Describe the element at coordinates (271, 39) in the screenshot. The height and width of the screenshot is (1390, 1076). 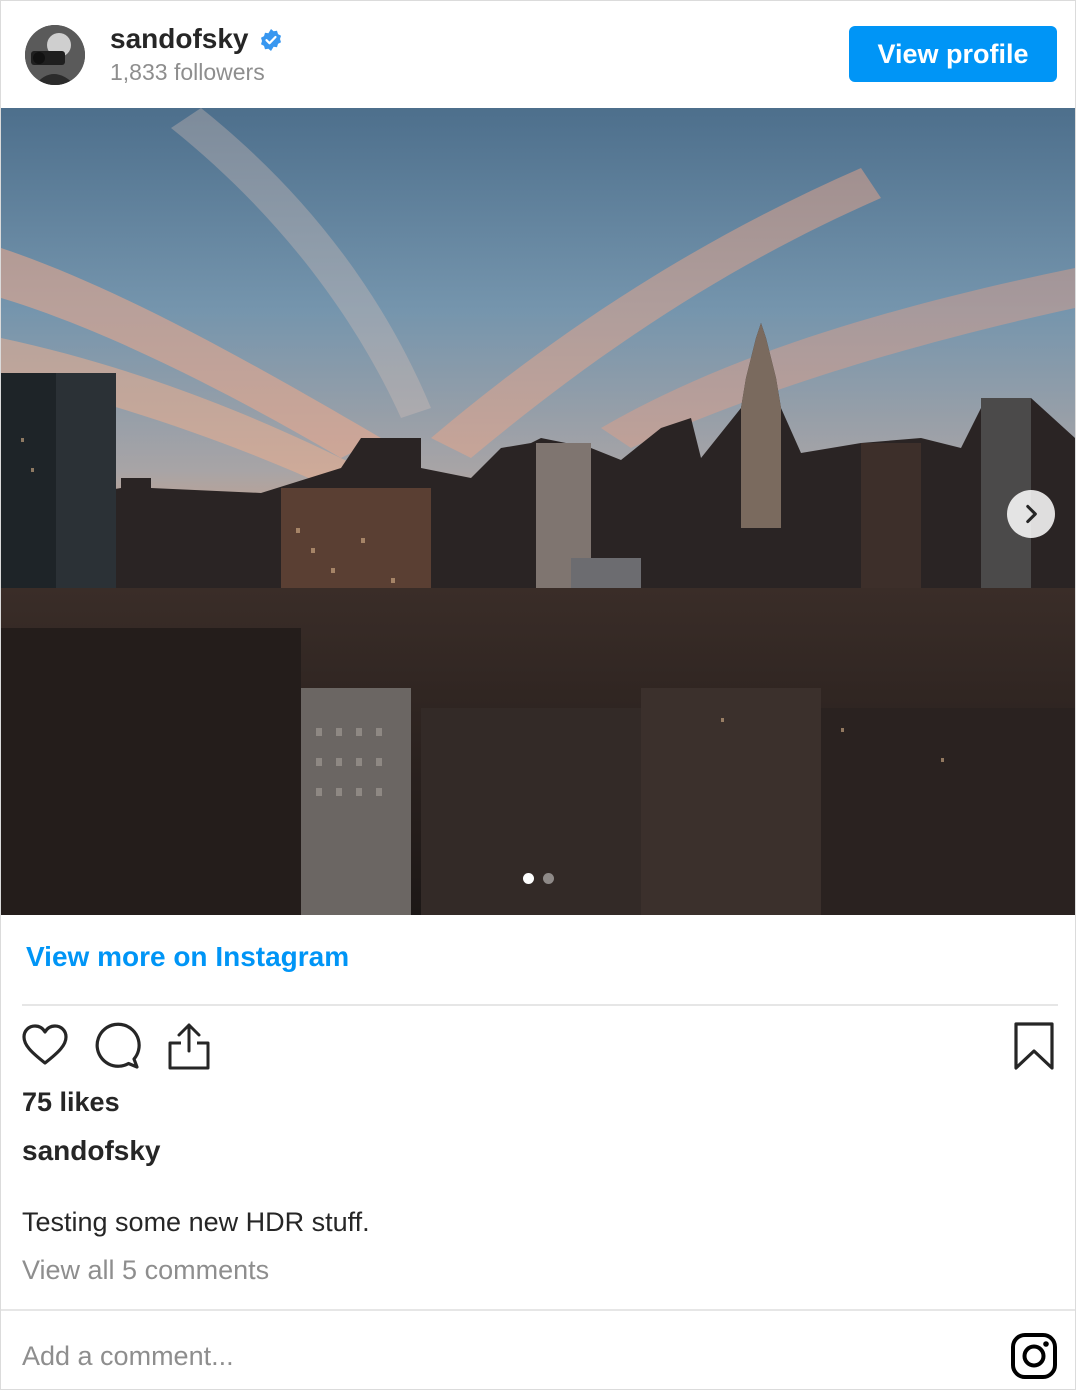
I see `verified-badge-icon` at that location.